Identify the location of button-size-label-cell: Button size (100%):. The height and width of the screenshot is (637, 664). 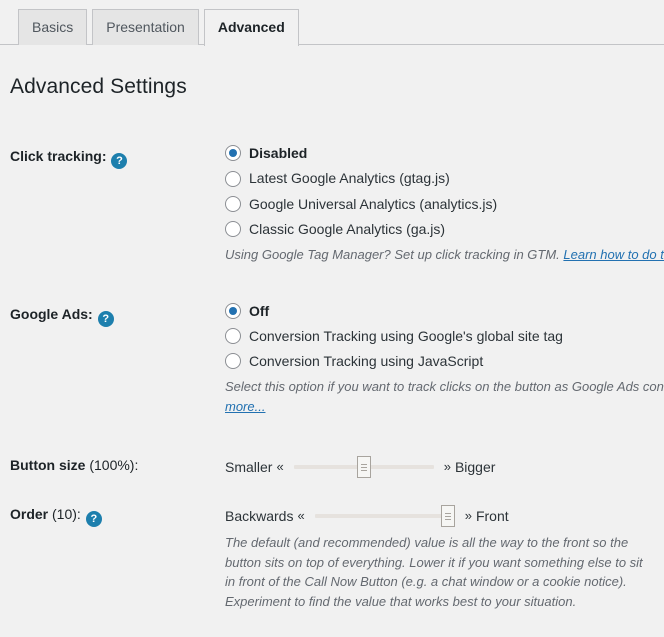
(112, 466).